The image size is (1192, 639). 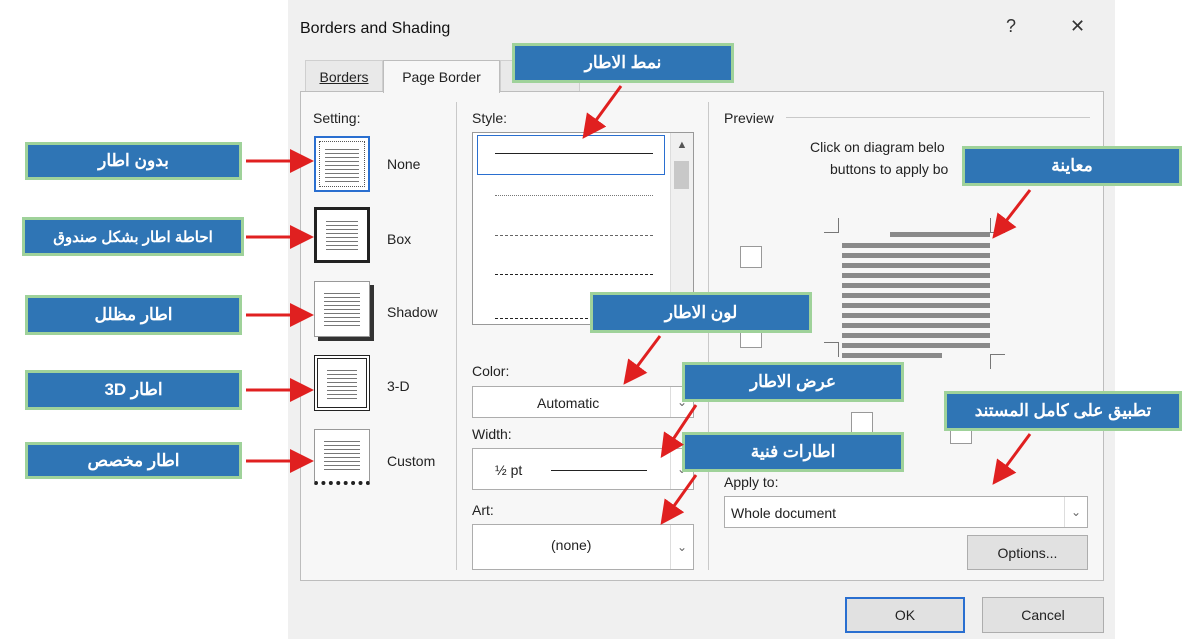 I want to click on tab-page-border-label: Page Border, so click(x=441, y=77).